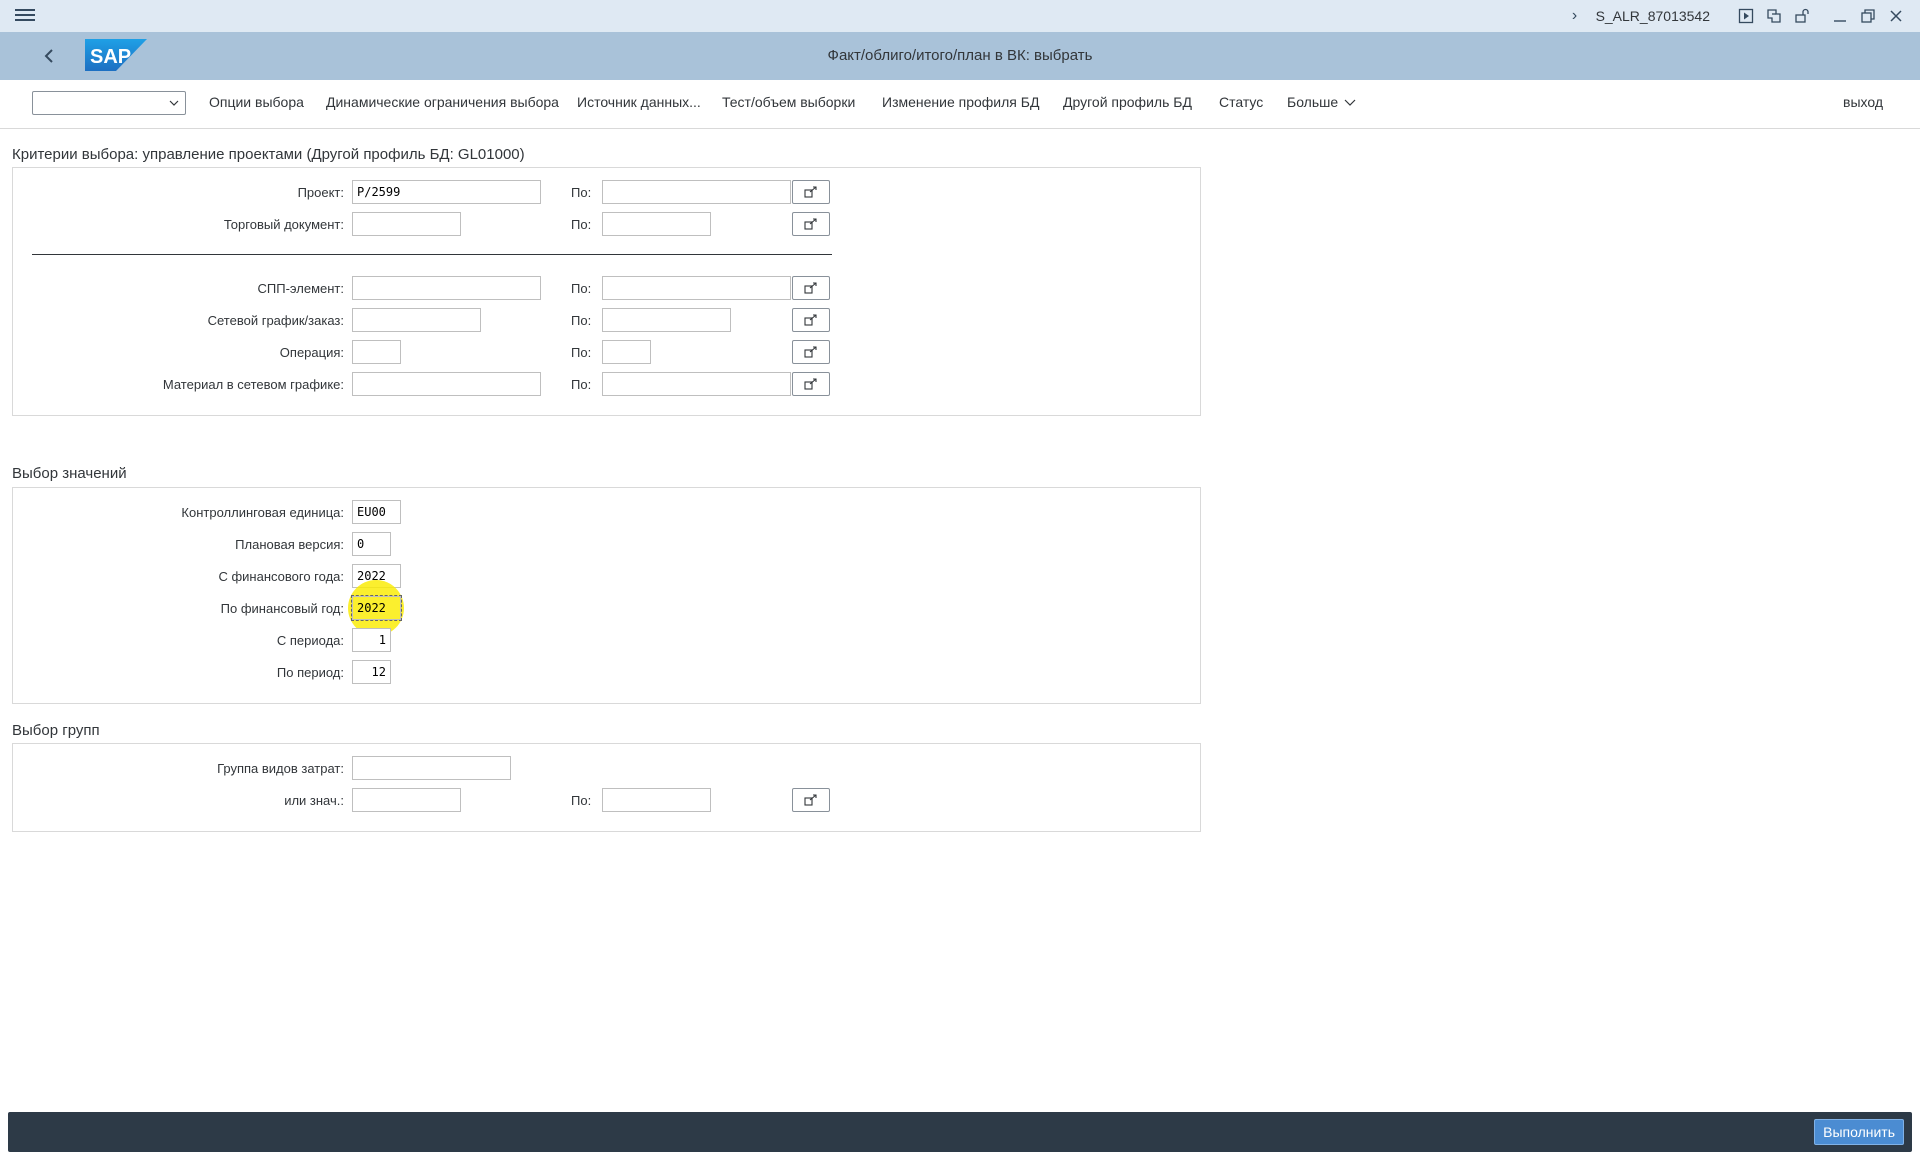  Describe the element at coordinates (446, 288) in the screenshot. I see `wbs-element-from-input` at that location.